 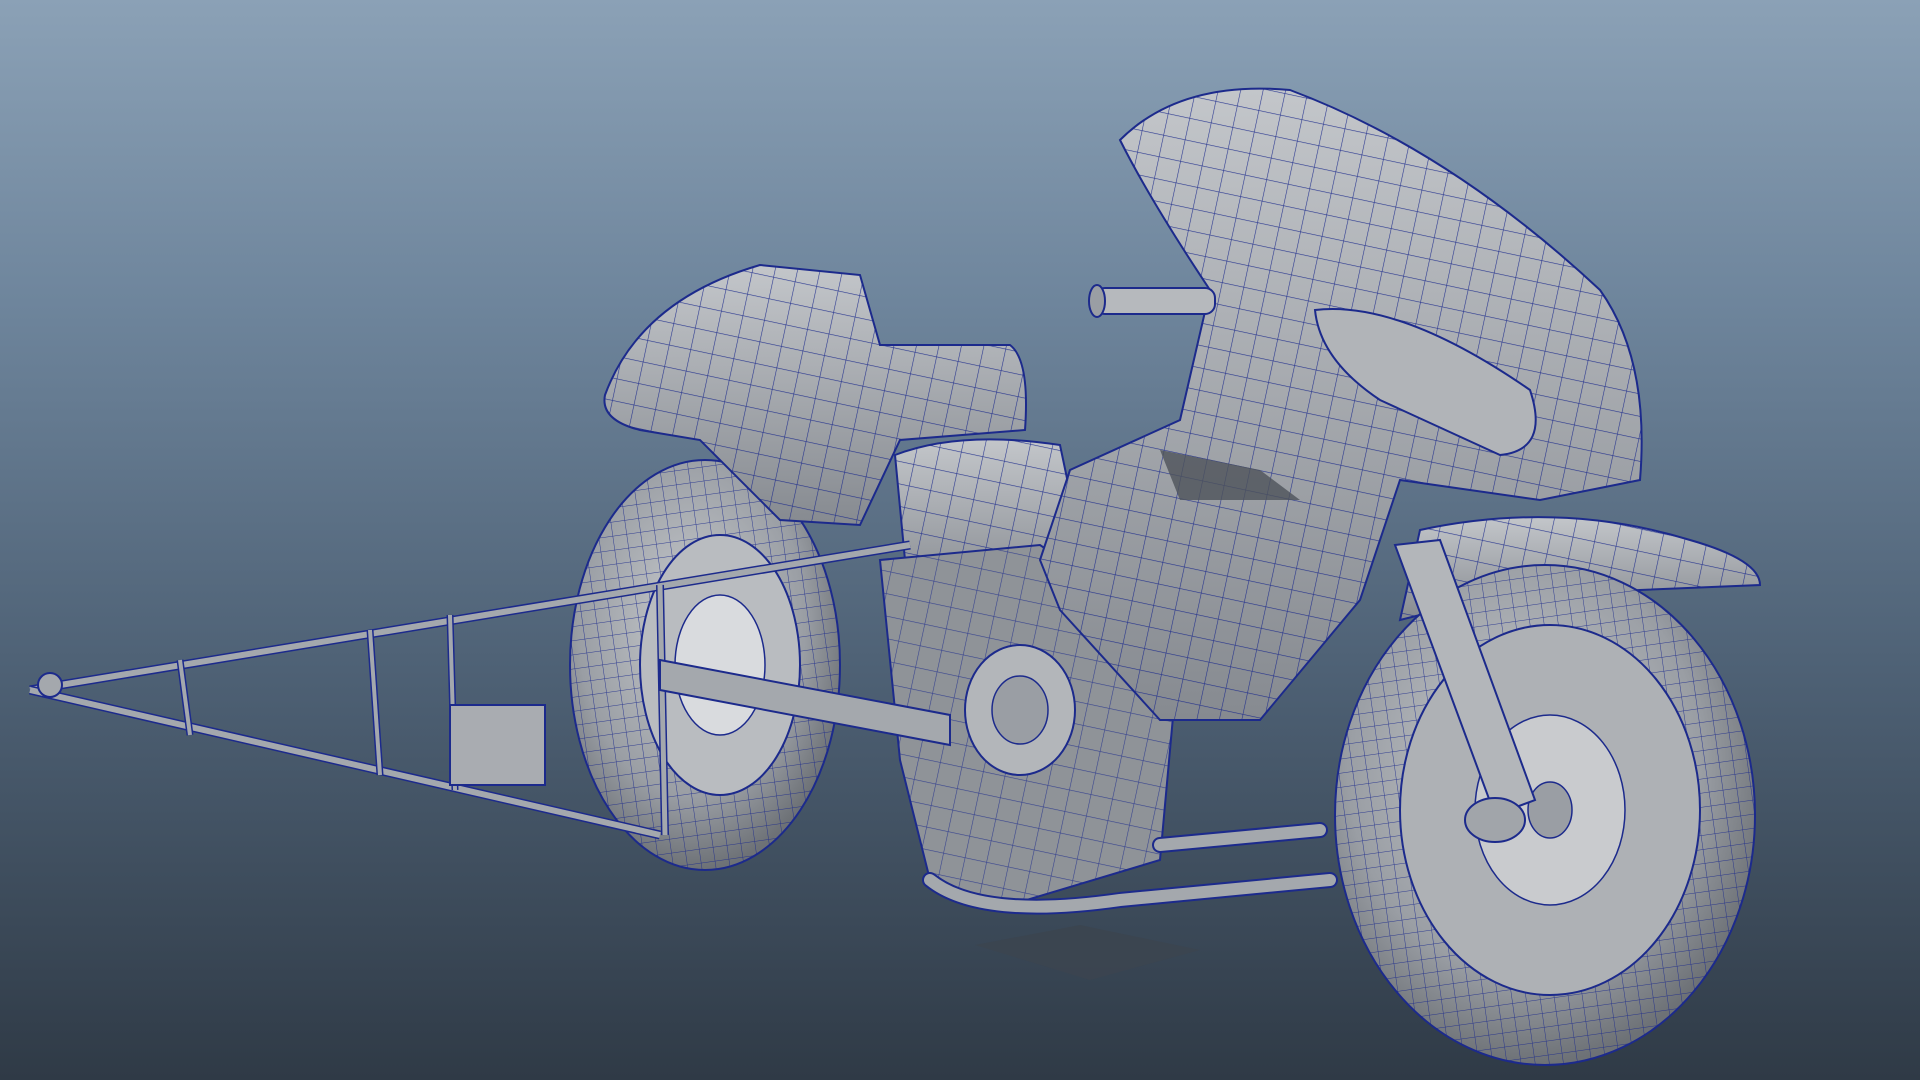 What do you see at coordinates (1087, 952) in the screenshot?
I see `ground-shadow` at bounding box center [1087, 952].